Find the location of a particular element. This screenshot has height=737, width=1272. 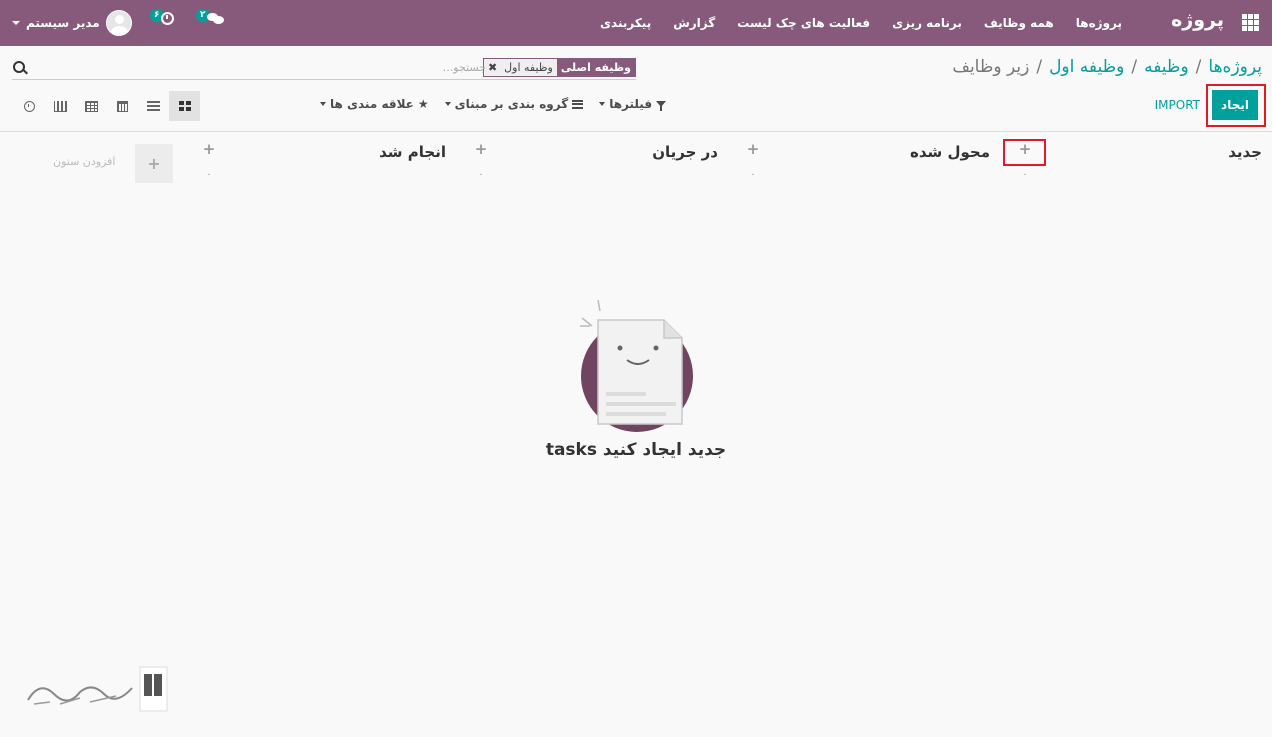

kanban-icon is located at coordinates (184, 106).